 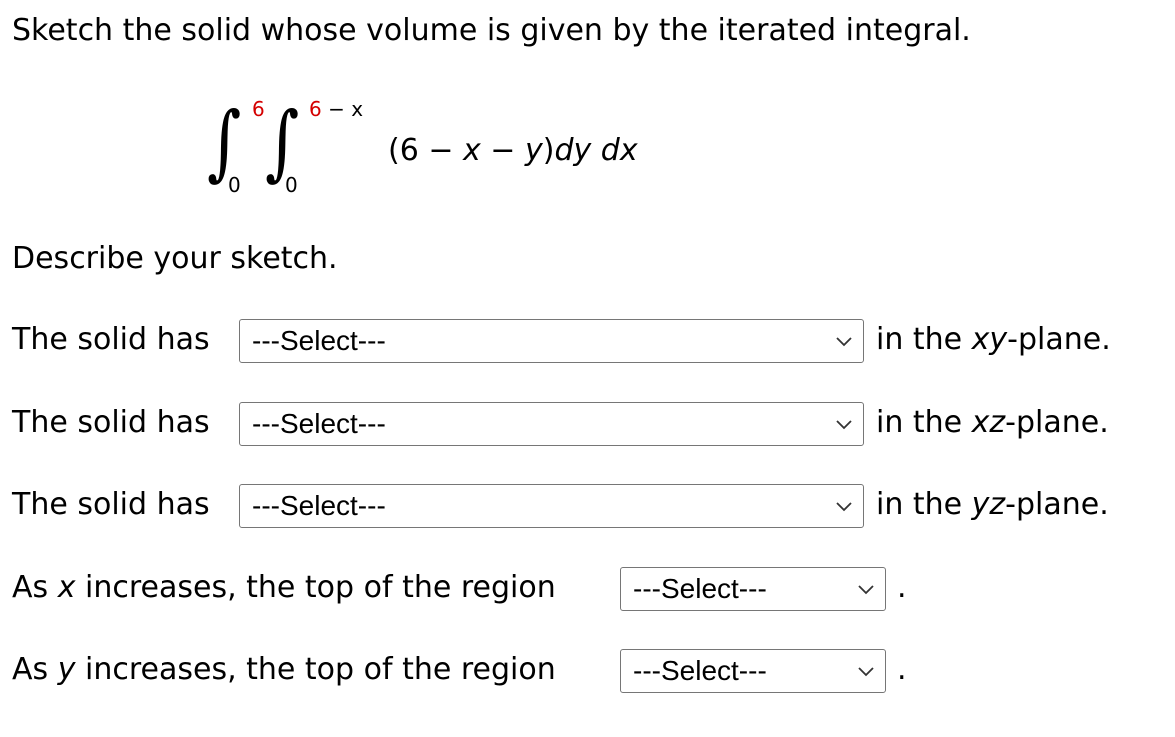 I want to click on xy-plane-select: ---Select---, so click(x=551, y=341).